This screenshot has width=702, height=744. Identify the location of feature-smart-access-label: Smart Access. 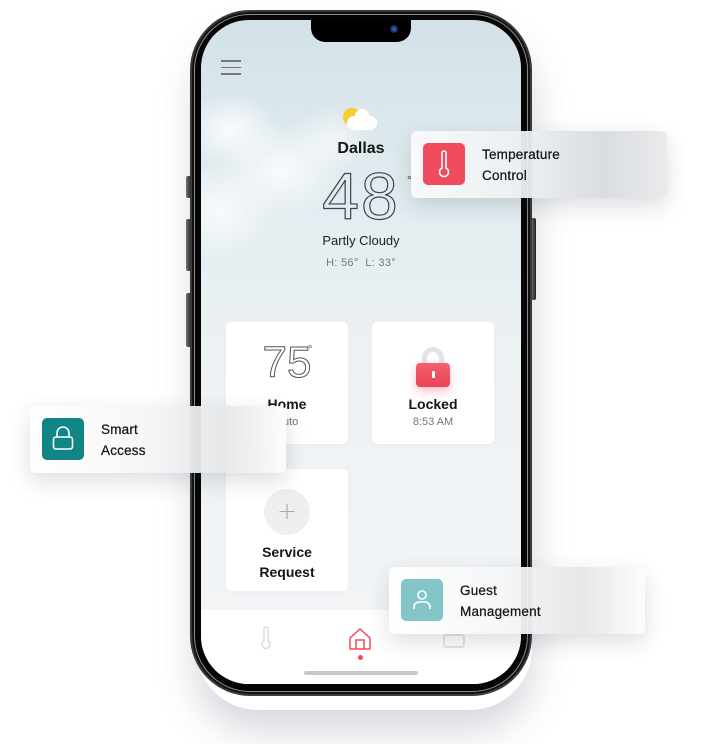
(123, 440).